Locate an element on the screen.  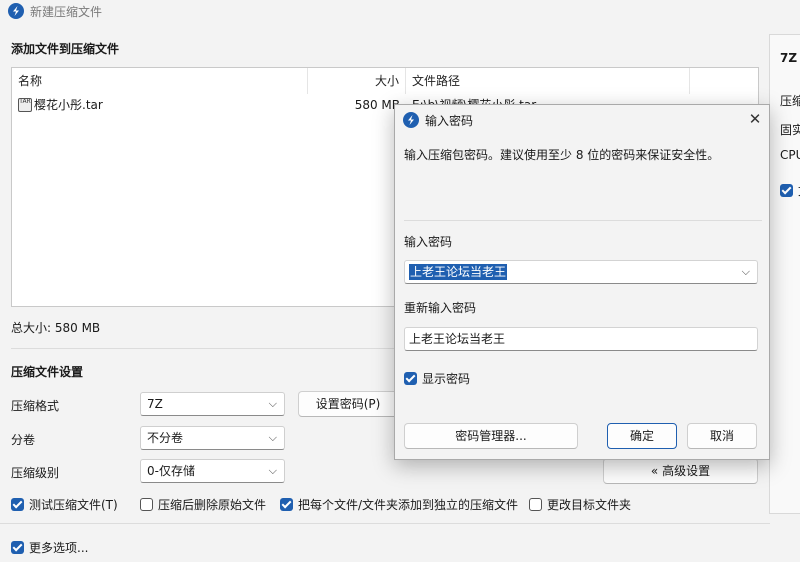
option-label: 压缩后删除原始文件 is located at coordinates (212, 505).